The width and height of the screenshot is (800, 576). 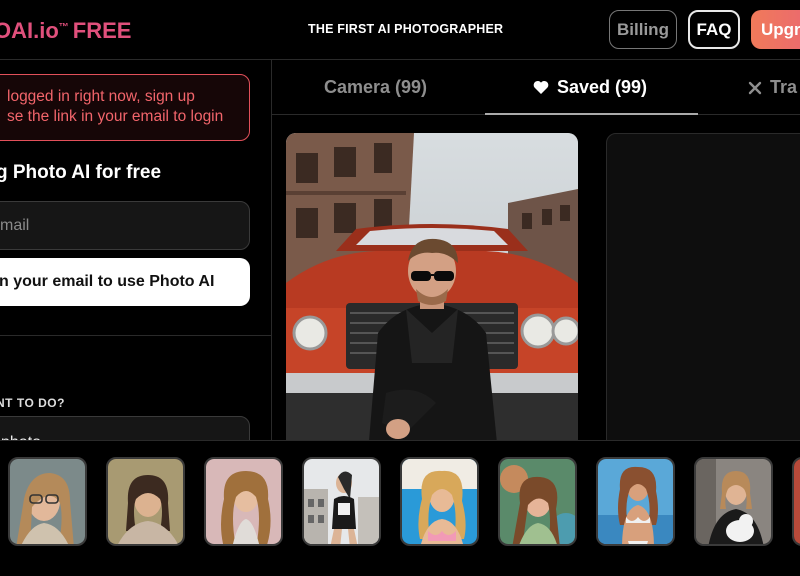 What do you see at coordinates (439, 501) in the screenshot?
I see `woman-pool-thumbnail` at bounding box center [439, 501].